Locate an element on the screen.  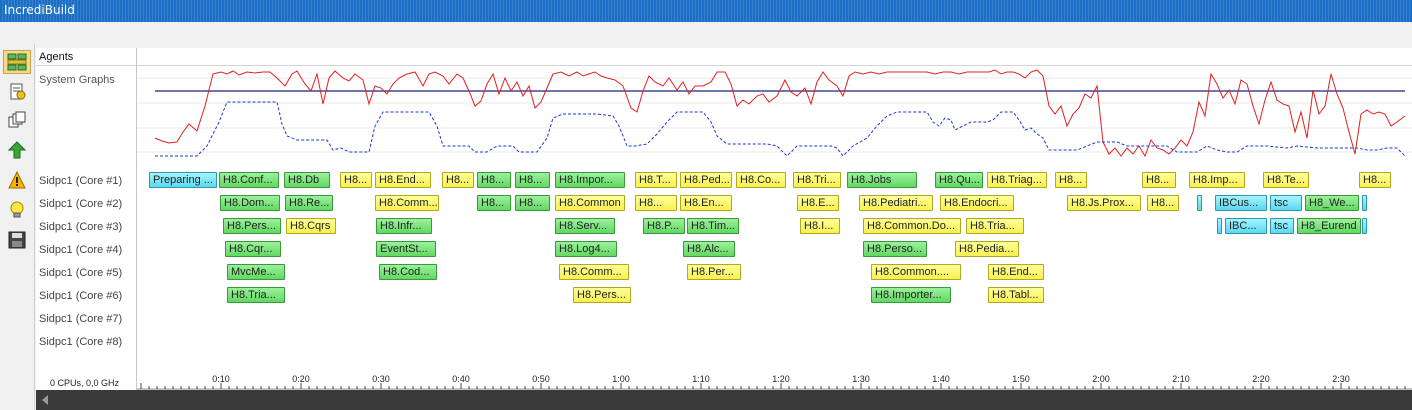
task-bar: H8_Eurend is located at coordinates (1329, 226).